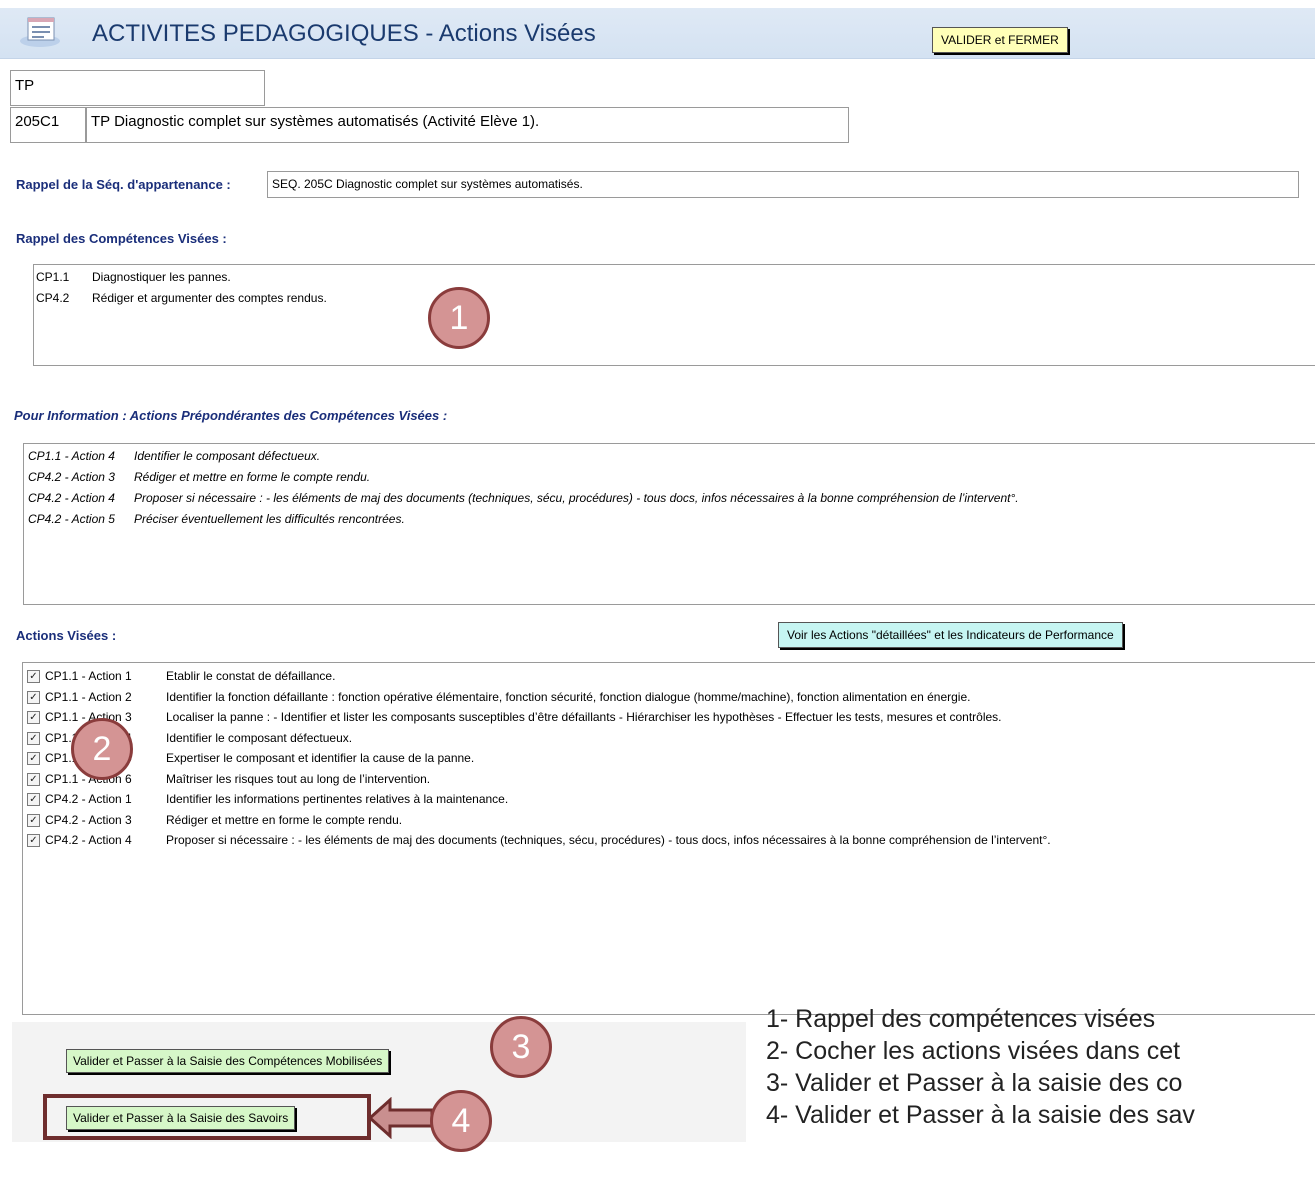 The width and height of the screenshot is (1315, 1177). I want to click on legend-item: 1- Rappel des compétences visées, so click(961, 1019).